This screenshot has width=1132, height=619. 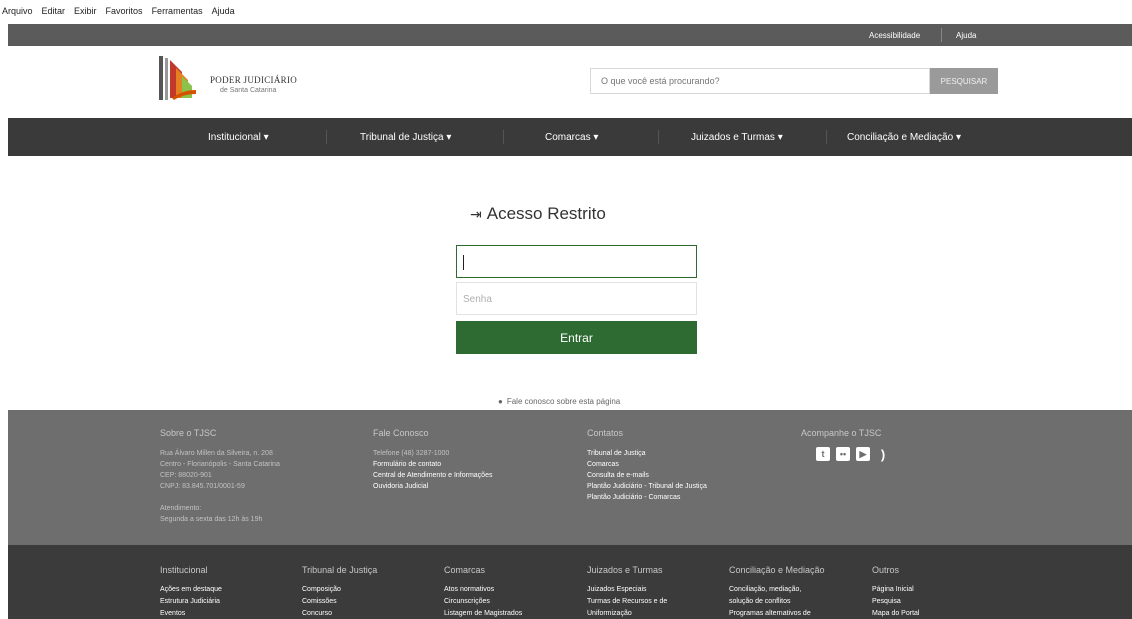 I want to click on footer-contacts-title: Contatos, so click(x=605, y=433).